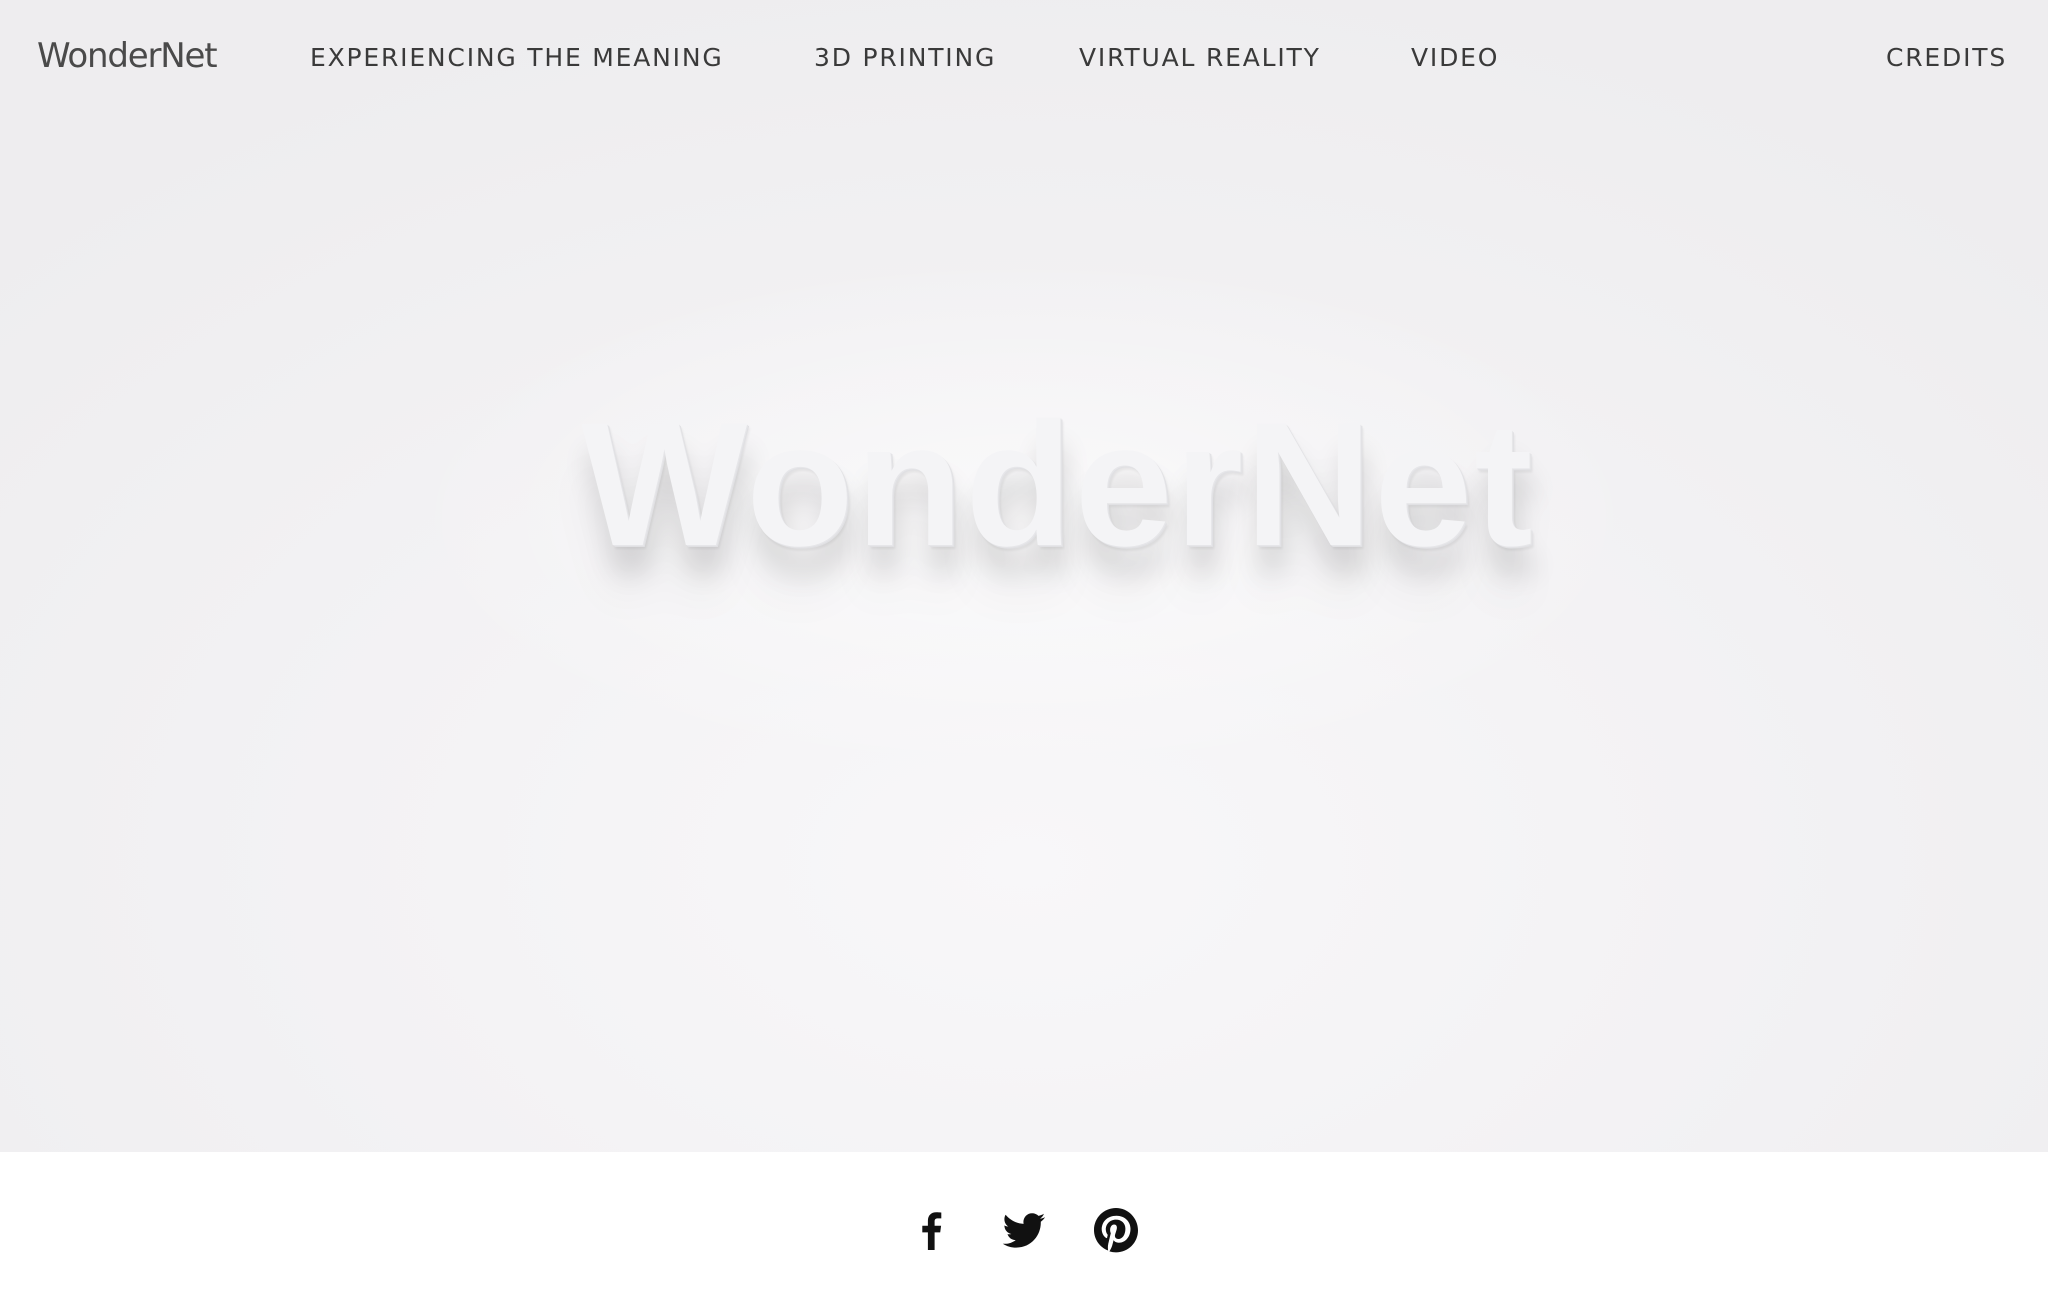 The width and height of the screenshot is (2048, 1290). I want to click on twitter-icon, so click(1024, 1230).